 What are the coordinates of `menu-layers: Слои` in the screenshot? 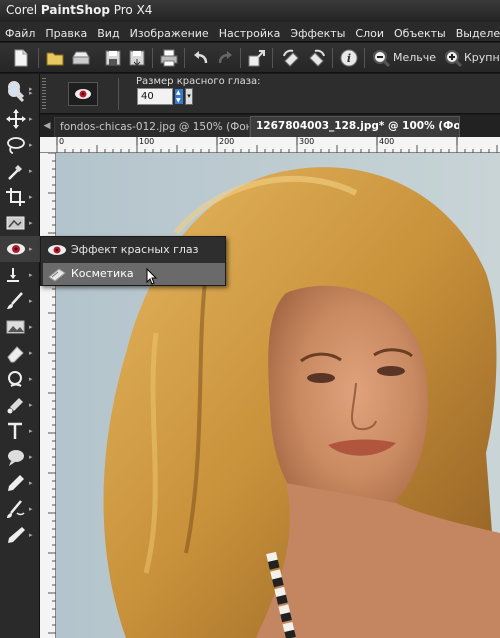 It's located at (369, 32).